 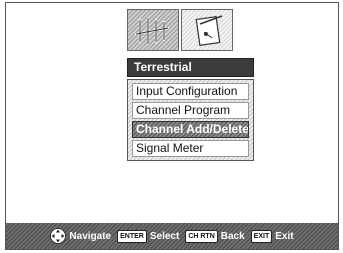 What do you see at coordinates (190, 110) in the screenshot?
I see `menu-item-channel-program: Channel Program` at bounding box center [190, 110].